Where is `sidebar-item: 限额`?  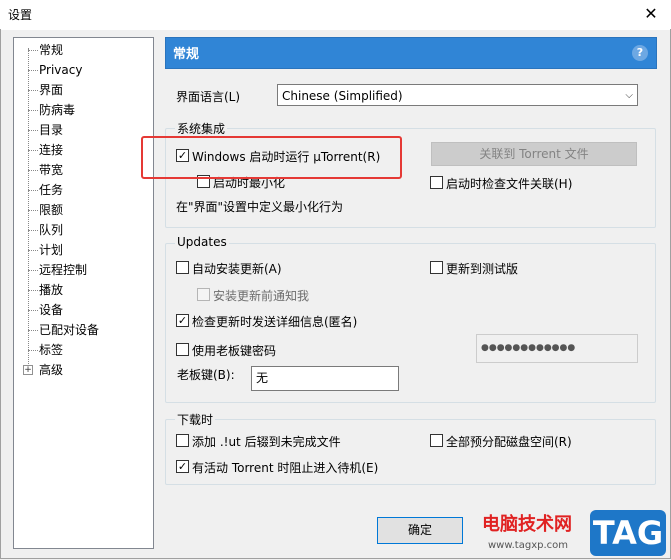 sidebar-item: 限额 is located at coordinates (83, 210).